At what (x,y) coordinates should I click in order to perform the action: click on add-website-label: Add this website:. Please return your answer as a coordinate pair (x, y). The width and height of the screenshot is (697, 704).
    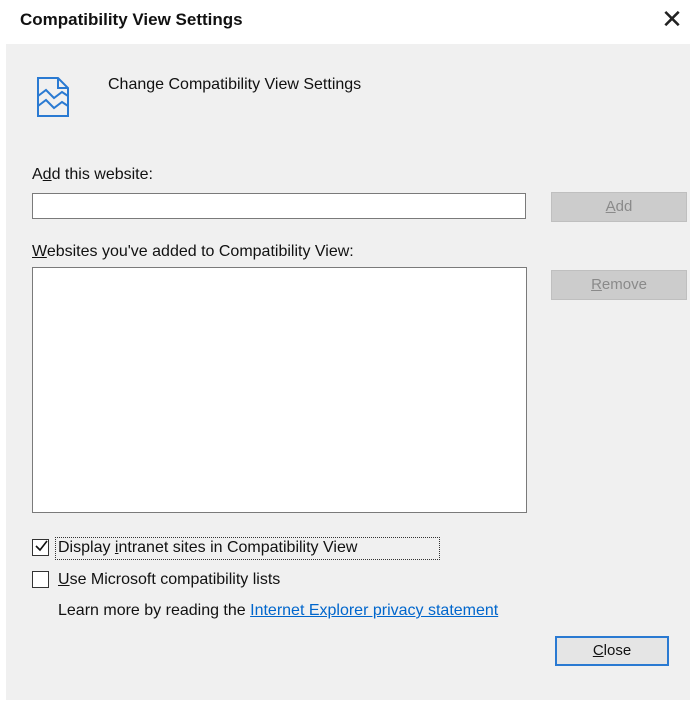
    Looking at the image, I should click on (92, 174).